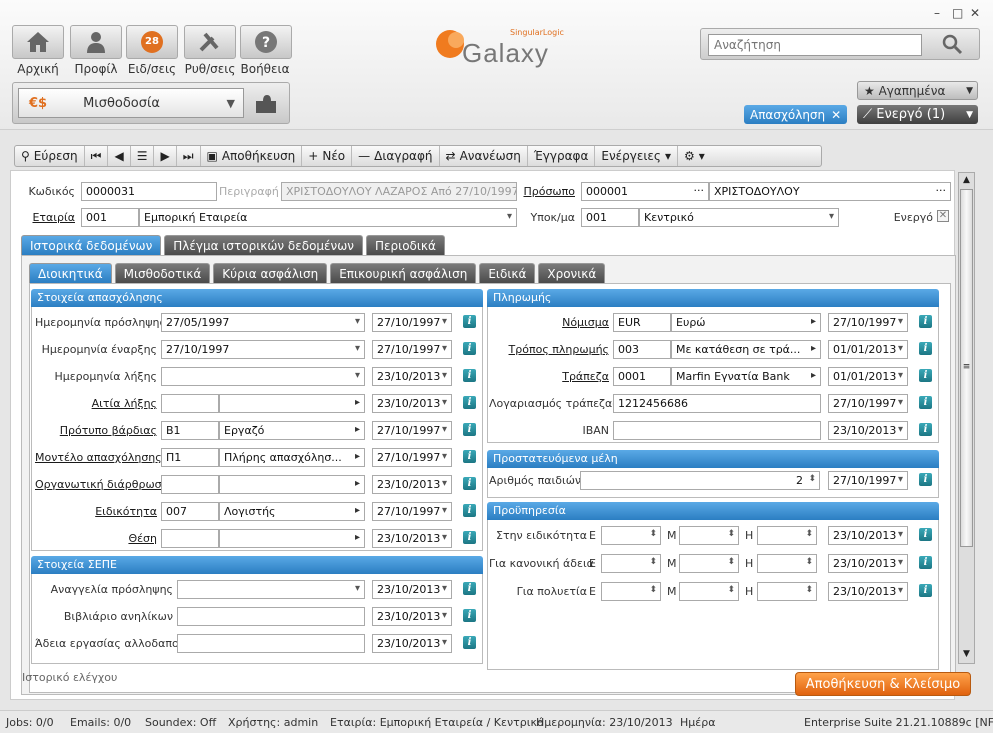  Describe the element at coordinates (263, 349) in the screenshot. I see `employment-date-value: 27/10/1997` at that location.